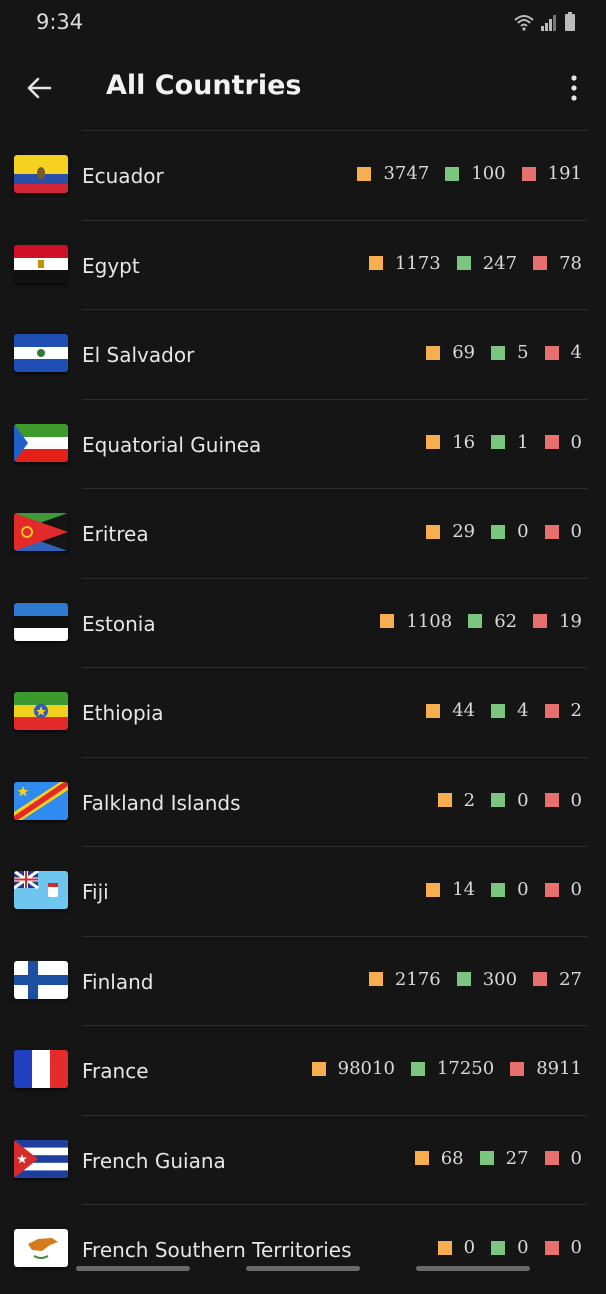  Describe the element at coordinates (404, 979) in the screenshot. I see `confirmed-stat: 2176` at that location.